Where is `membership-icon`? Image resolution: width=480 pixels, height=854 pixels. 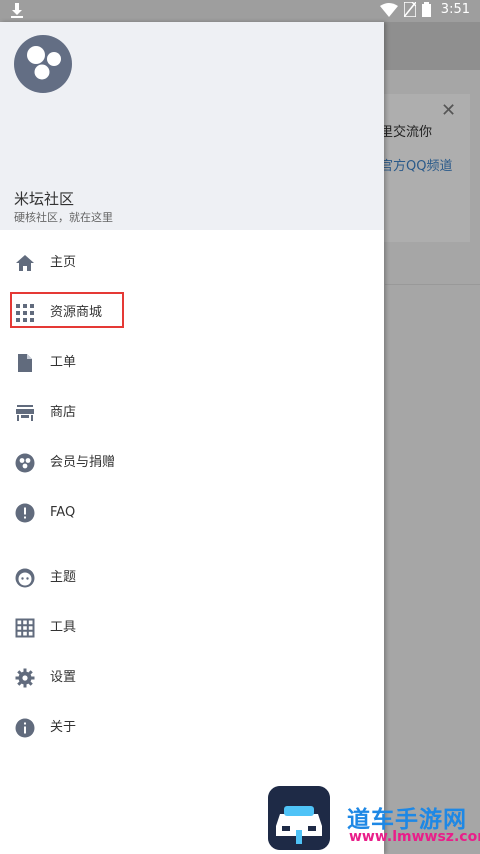
membership-icon is located at coordinates (25, 463).